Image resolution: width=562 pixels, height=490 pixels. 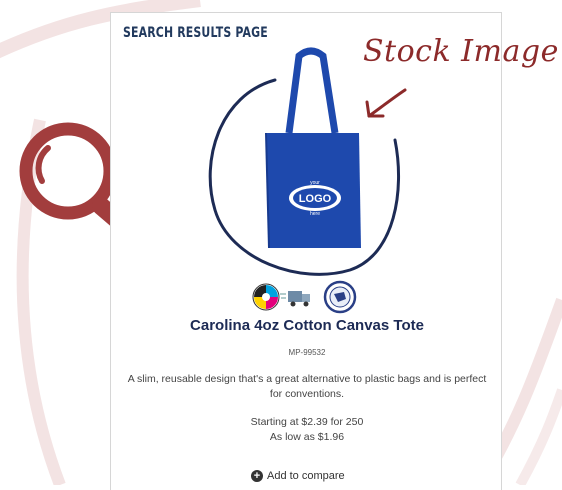 I want to click on stock-image-label: Stock Image, so click(x=461, y=51).